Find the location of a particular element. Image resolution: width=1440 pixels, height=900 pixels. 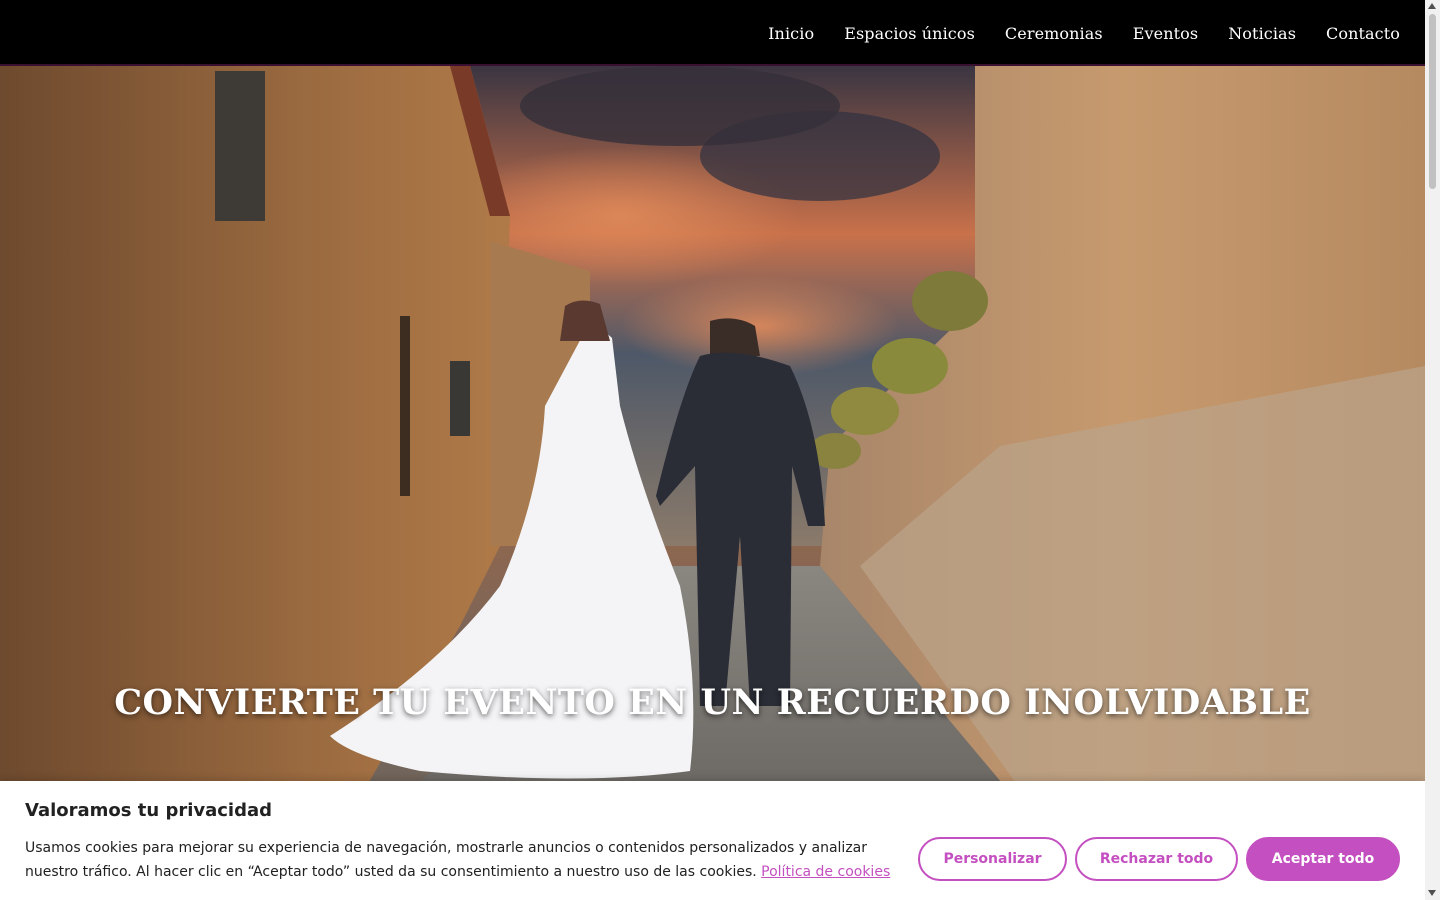

scroll-thumb is located at coordinates (1432, 101).